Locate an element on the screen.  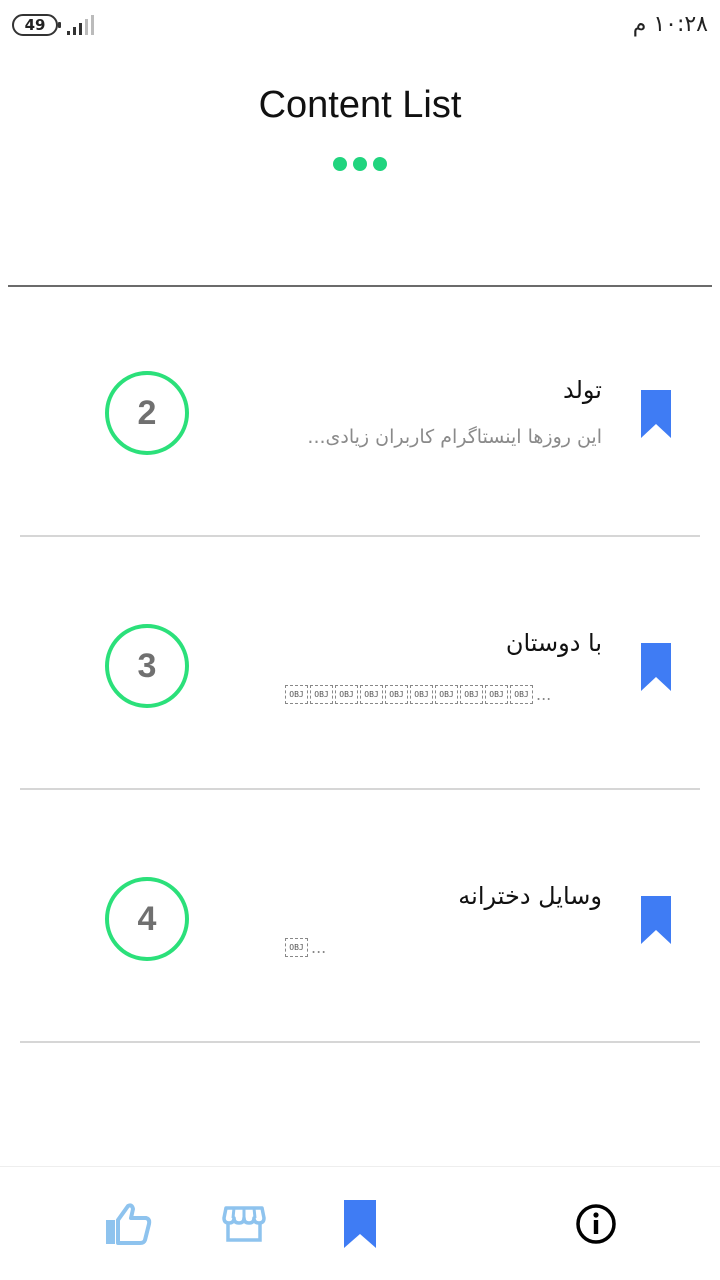
battery-indicator: 49 is located at coordinates (36, 25).